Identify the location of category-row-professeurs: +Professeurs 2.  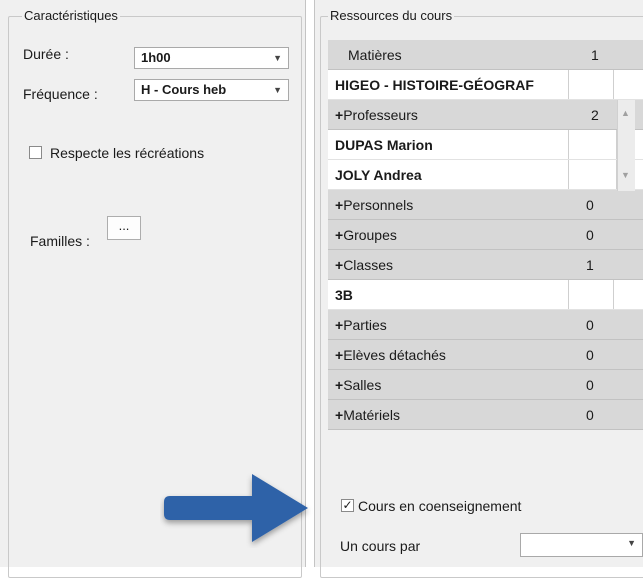
(485, 115).